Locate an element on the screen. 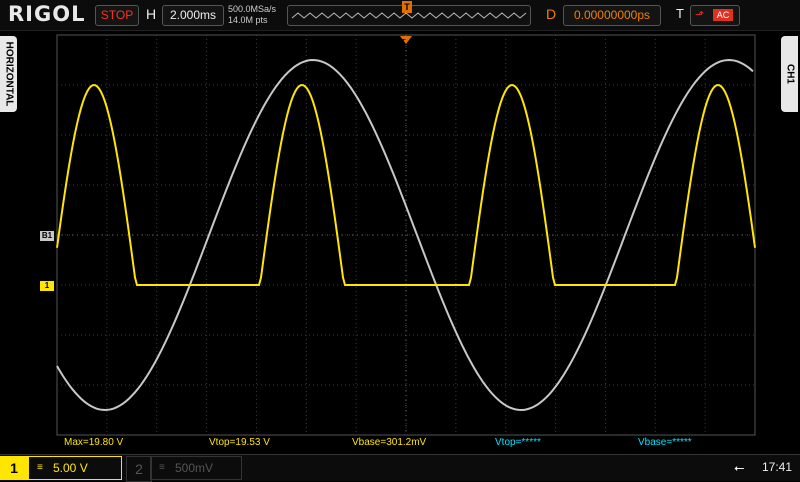 This screenshot has height=482, width=800. b1-level-marker: B1 is located at coordinates (47, 236).